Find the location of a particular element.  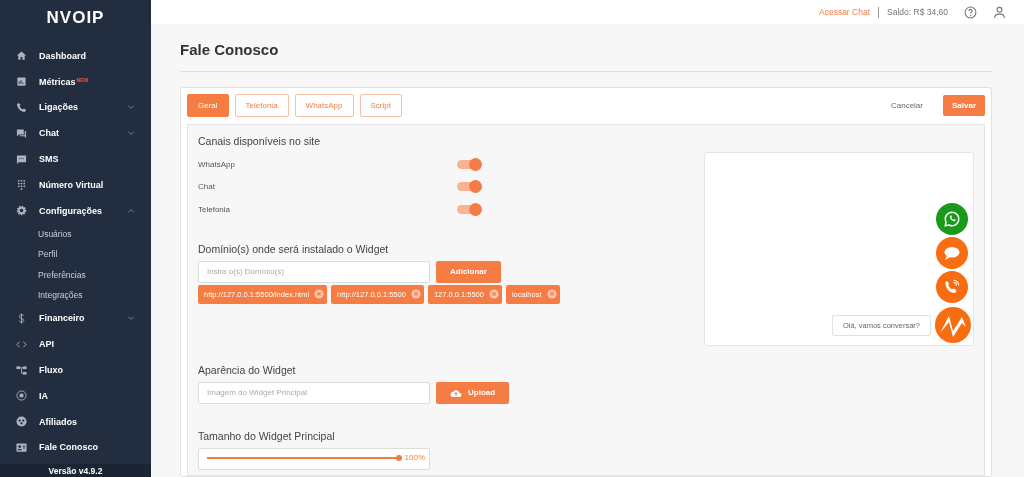

size-reading: 100% is located at coordinates (414, 457).